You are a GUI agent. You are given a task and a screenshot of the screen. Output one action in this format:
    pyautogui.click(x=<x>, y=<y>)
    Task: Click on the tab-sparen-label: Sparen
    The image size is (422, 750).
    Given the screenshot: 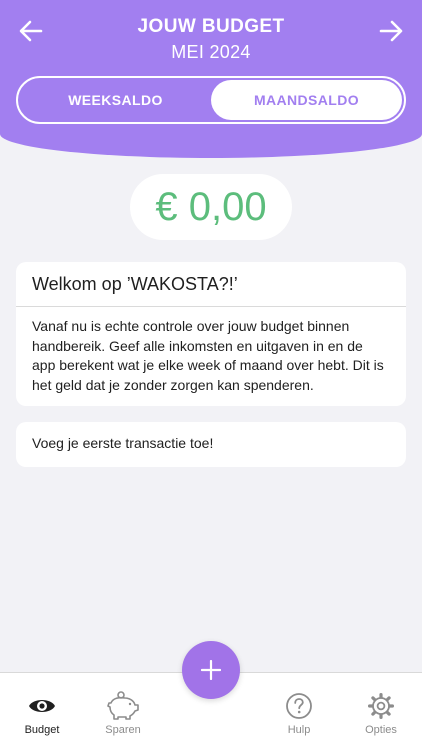 What is the action you would take?
    pyautogui.click(x=123, y=730)
    